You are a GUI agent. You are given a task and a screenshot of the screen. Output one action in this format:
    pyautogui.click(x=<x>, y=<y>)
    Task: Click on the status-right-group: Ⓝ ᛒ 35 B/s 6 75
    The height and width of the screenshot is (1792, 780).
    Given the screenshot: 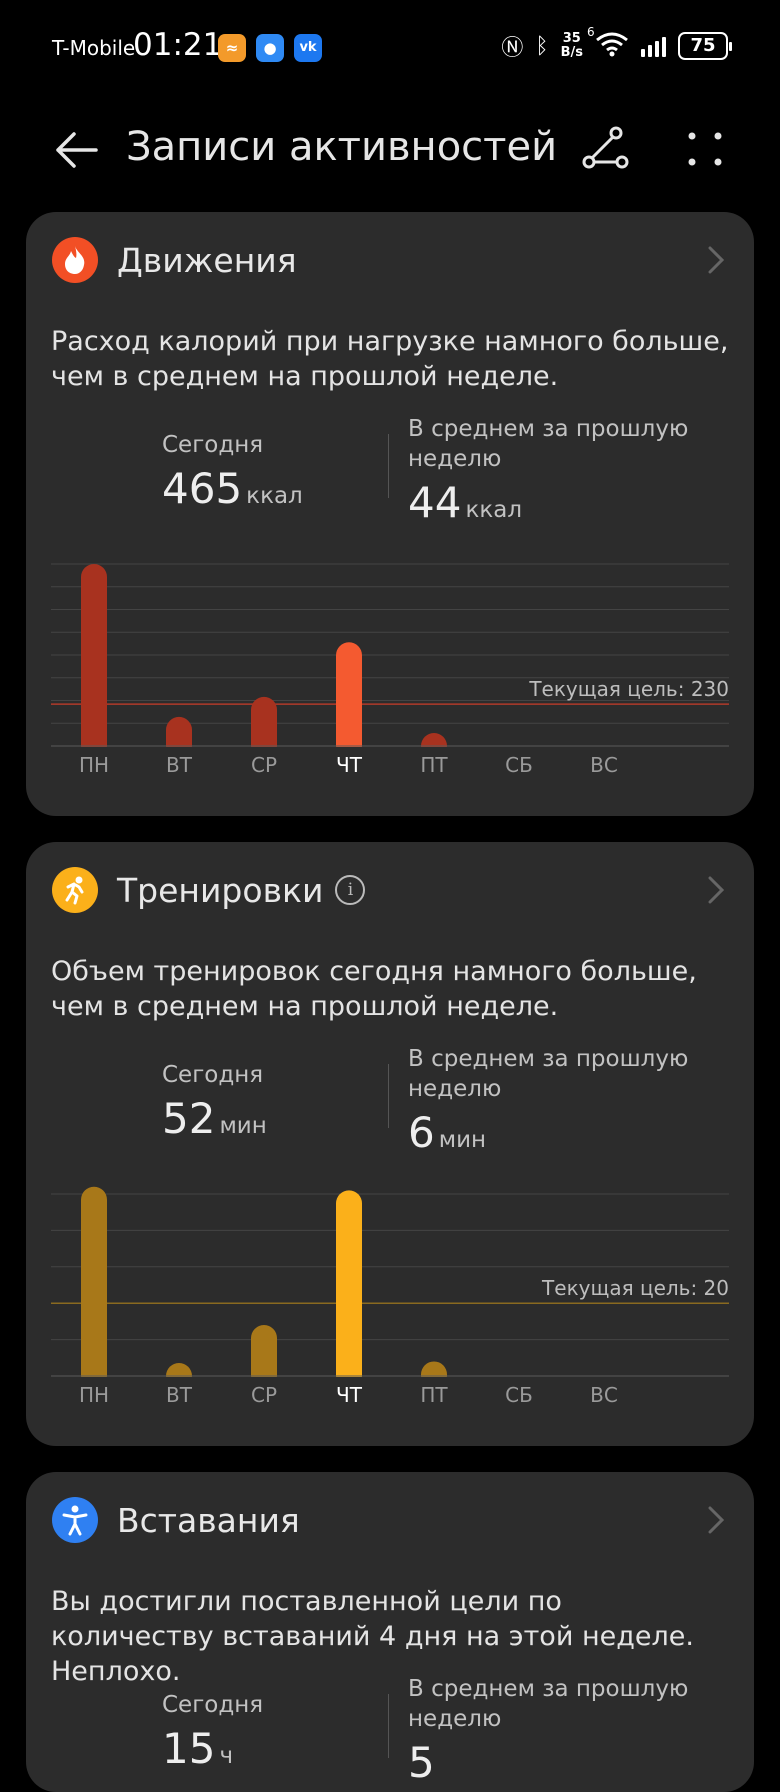 What is the action you would take?
    pyautogui.click(x=616, y=43)
    